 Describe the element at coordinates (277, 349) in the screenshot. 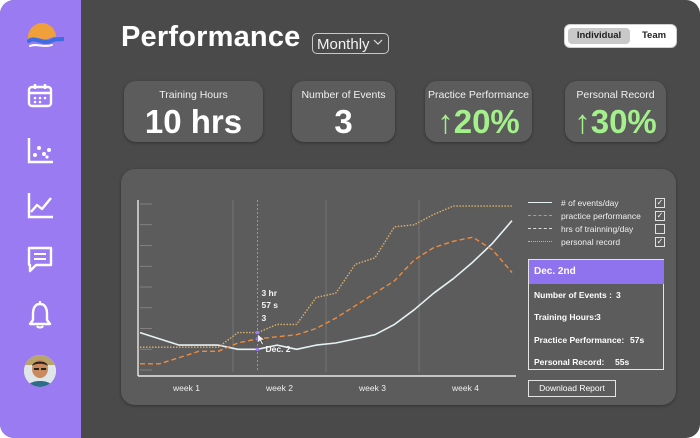

I see `tooltip-date: Dec. 2` at that location.